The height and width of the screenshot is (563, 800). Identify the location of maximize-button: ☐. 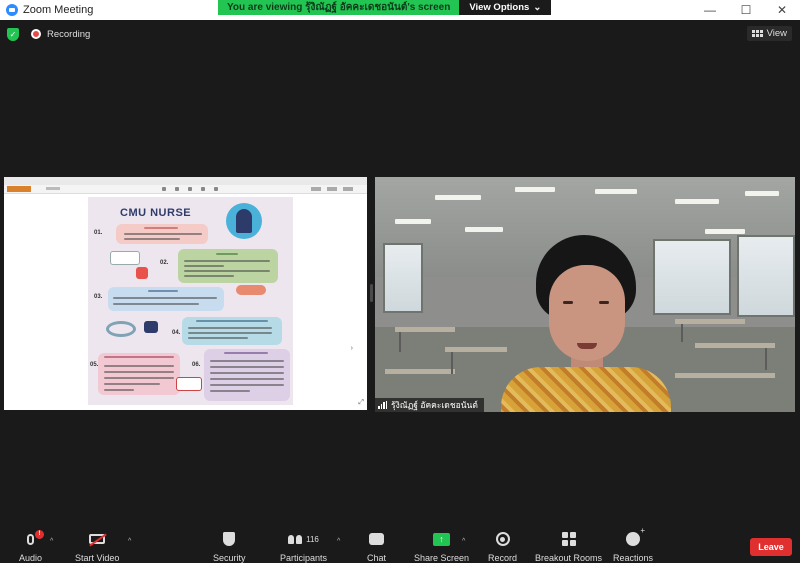
(746, 10).